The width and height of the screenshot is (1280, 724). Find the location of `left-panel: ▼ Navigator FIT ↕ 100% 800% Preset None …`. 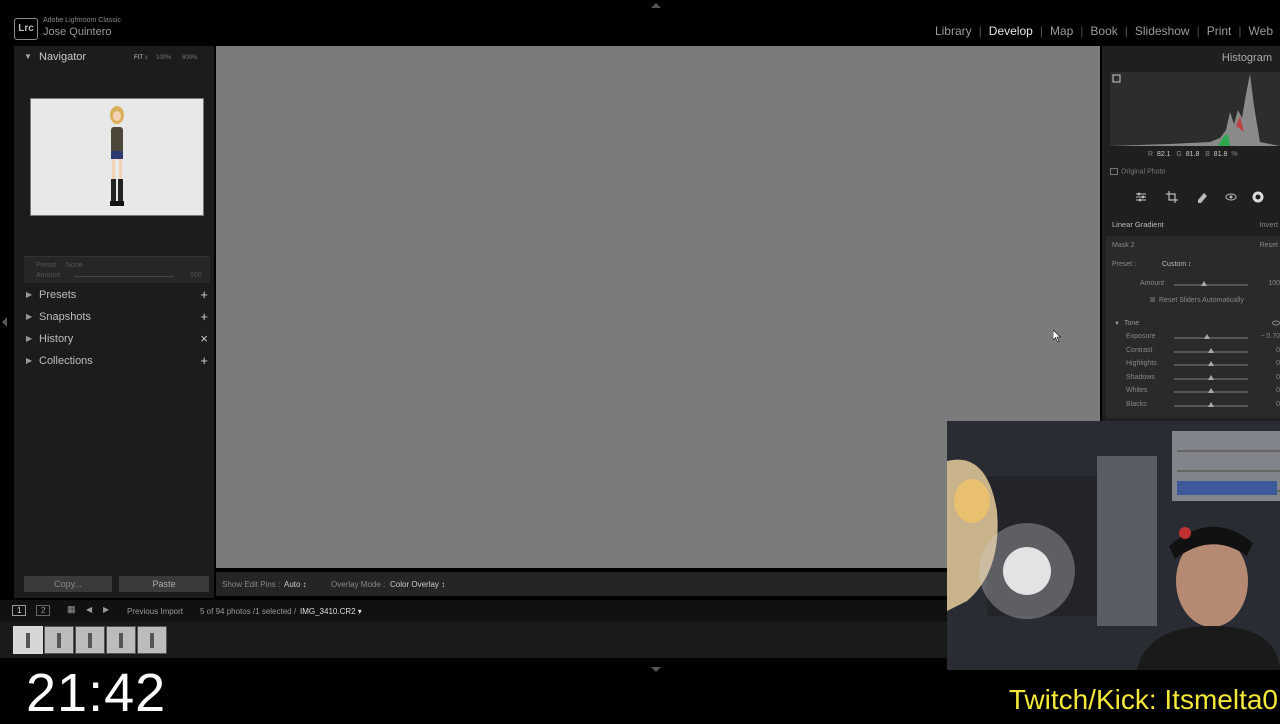

left-panel: ▼ Navigator FIT ↕ 100% 800% Preset None … is located at coordinates (114, 322).